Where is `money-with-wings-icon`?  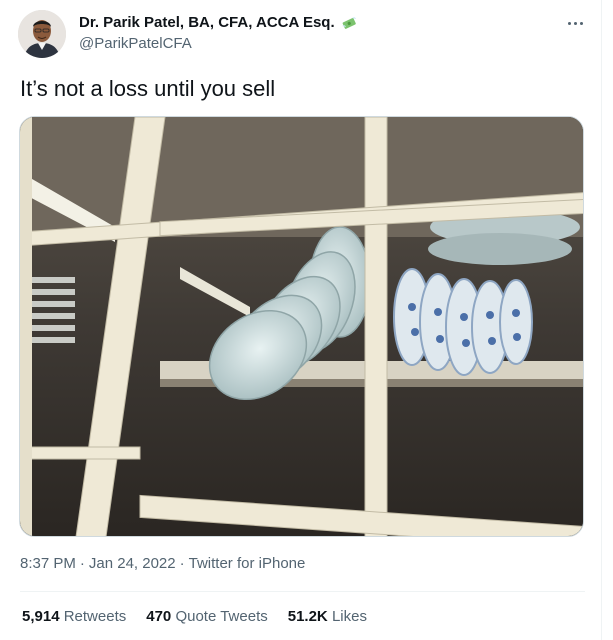
money-with-wings-icon is located at coordinates (348, 23).